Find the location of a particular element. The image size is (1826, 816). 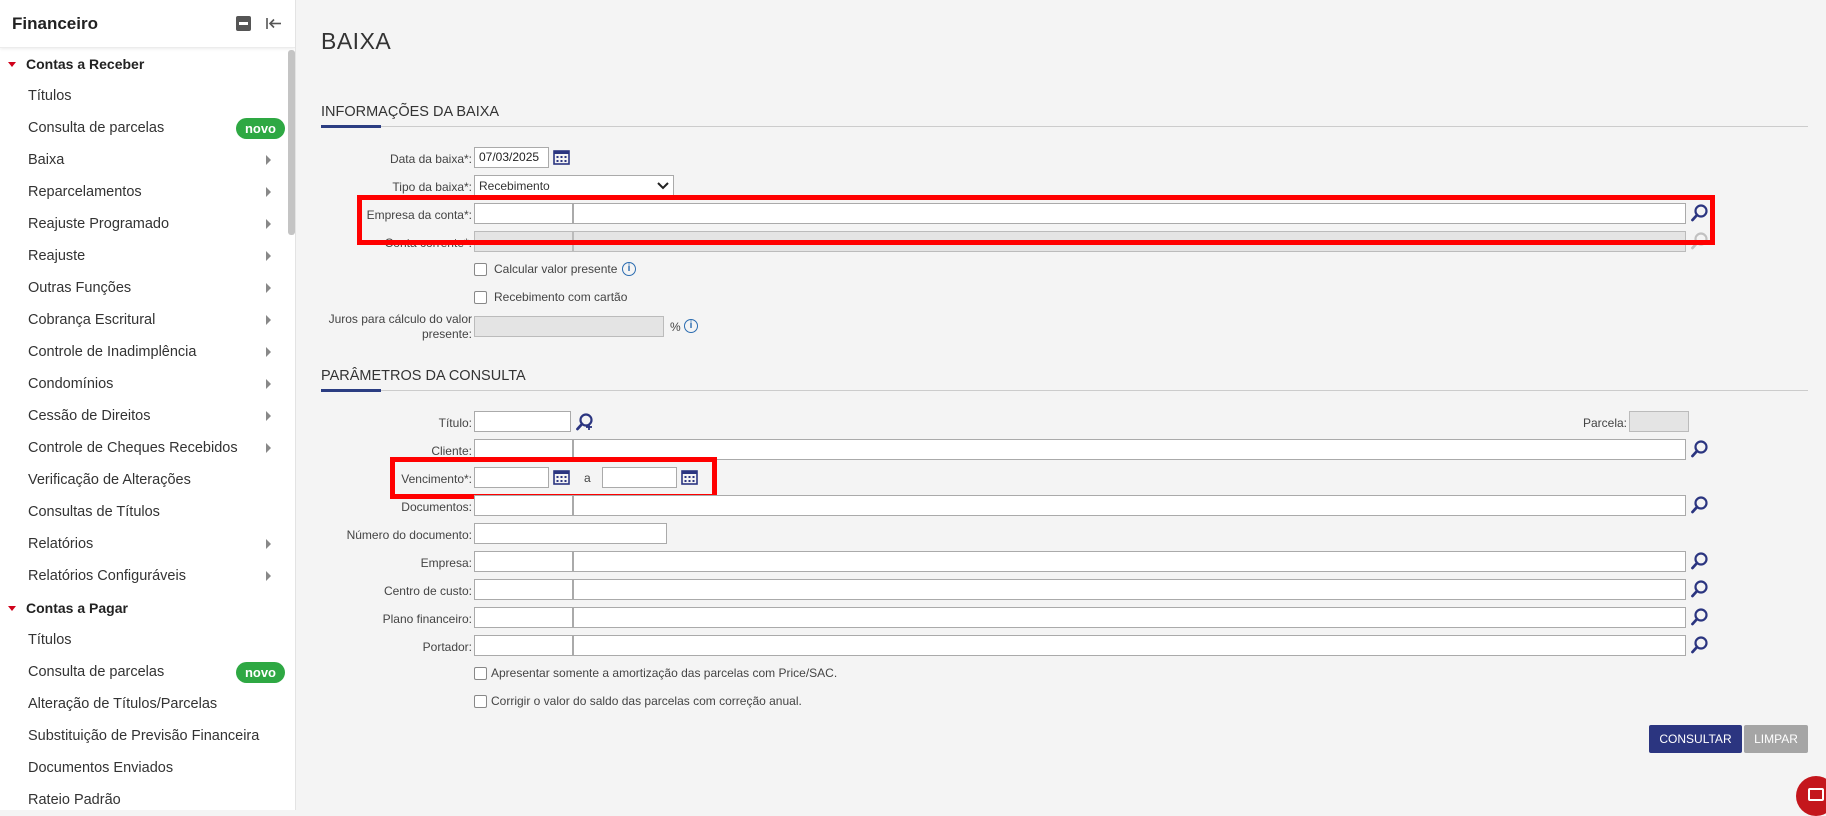

documentos-code-input is located at coordinates (523, 505).